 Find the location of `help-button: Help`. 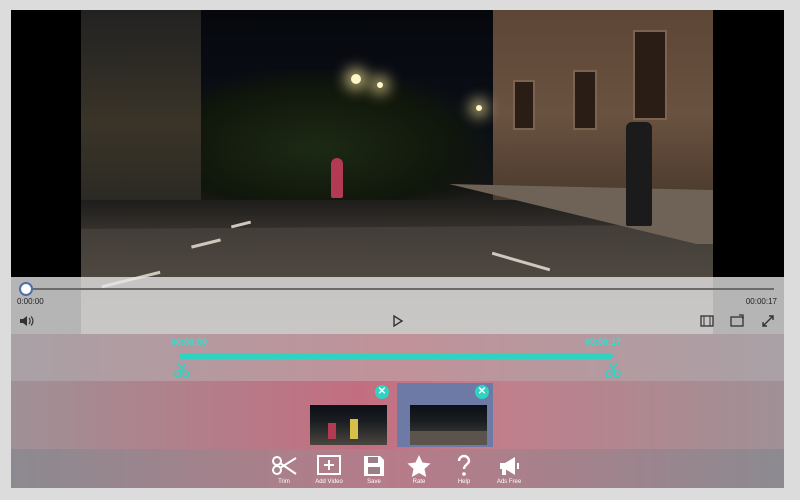

help-button: Help is located at coordinates (464, 471).